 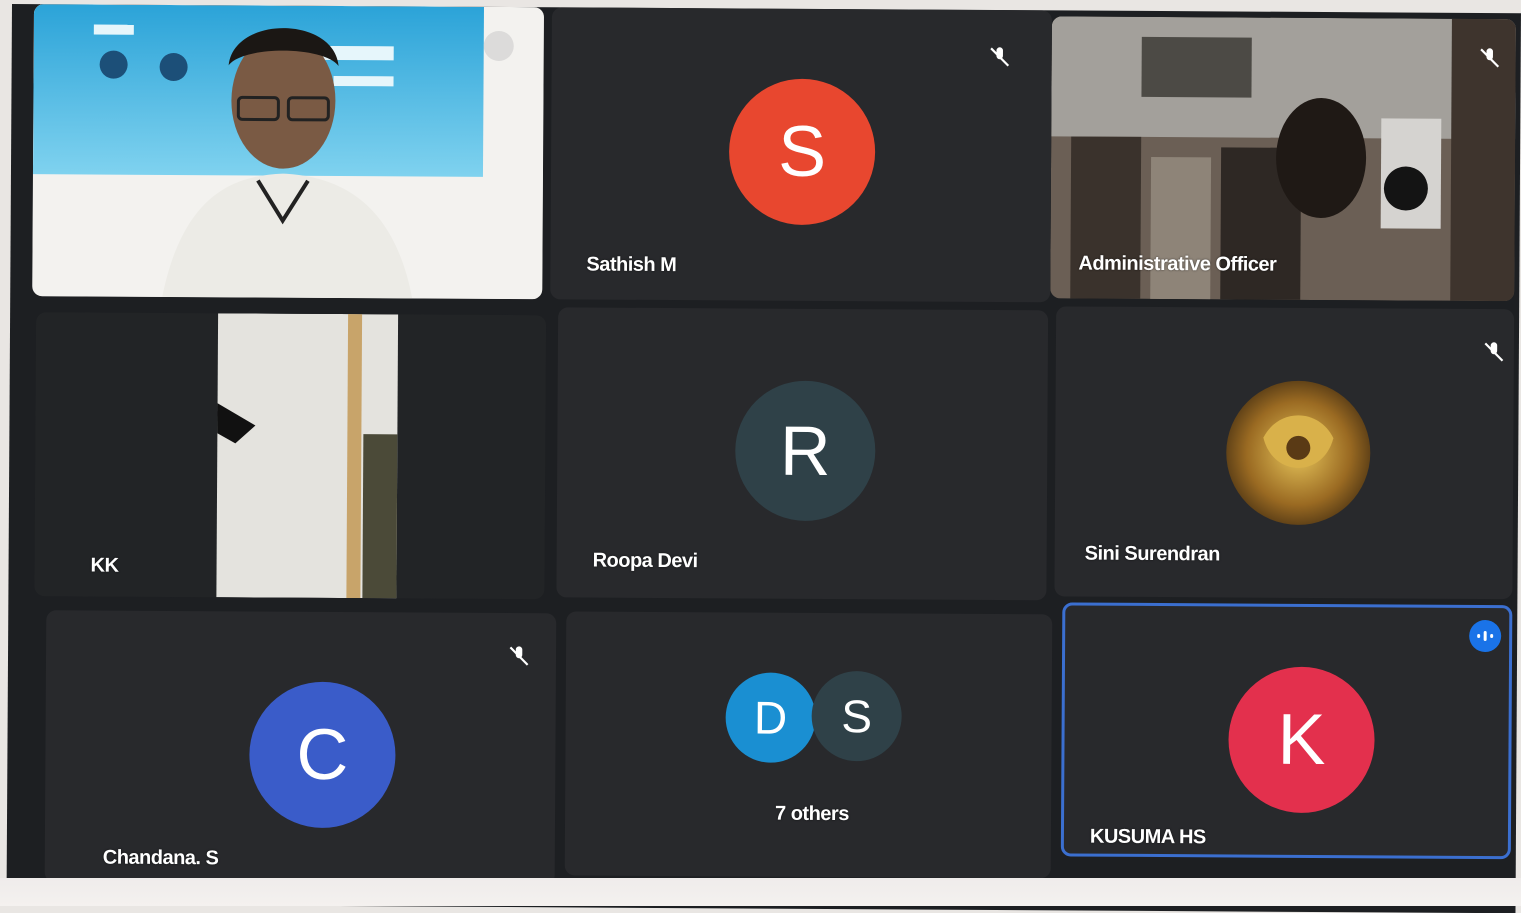 I want to click on participant-name: KUSUMA HS, so click(x=1147, y=837).